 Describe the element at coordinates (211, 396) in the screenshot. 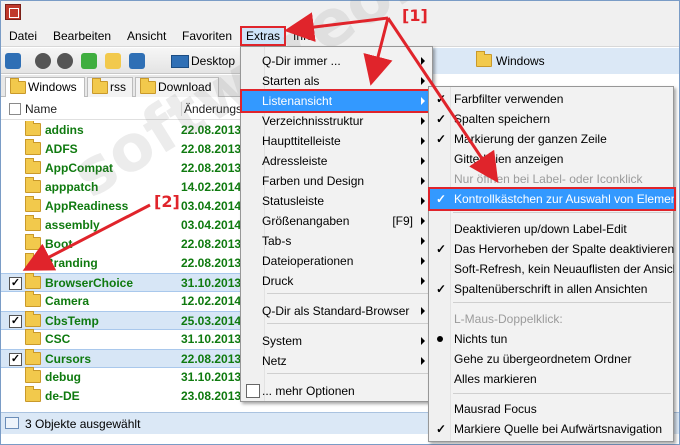

I see `item-date: 23.08.2013` at that location.